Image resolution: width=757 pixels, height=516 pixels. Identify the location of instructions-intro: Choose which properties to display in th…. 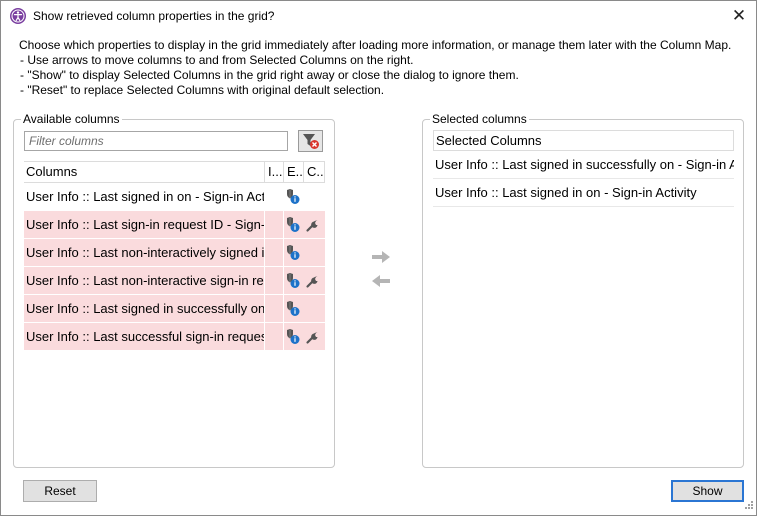
(375, 45).